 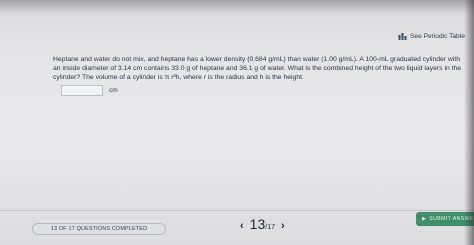 What do you see at coordinates (402, 36) in the screenshot?
I see `bar-chart-icon` at bounding box center [402, 36].